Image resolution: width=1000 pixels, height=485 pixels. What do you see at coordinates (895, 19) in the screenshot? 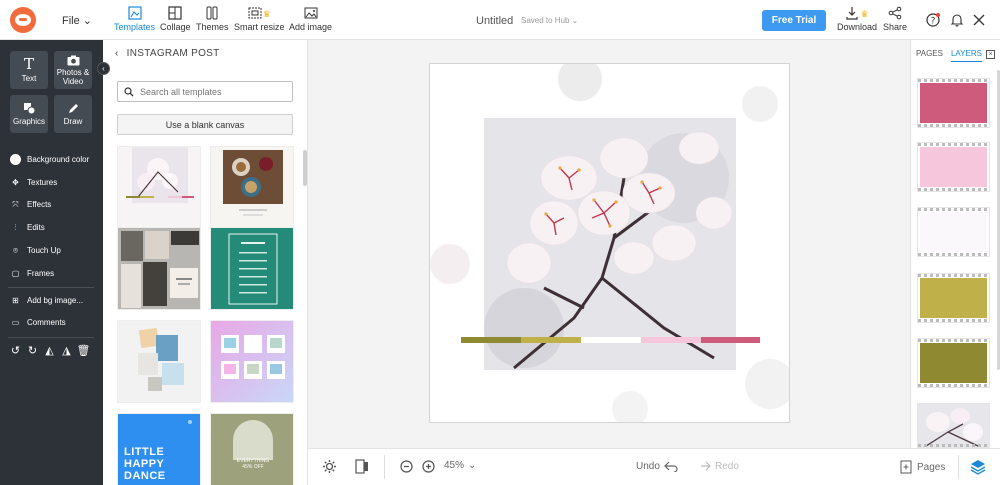
I see `share-button: Share` at bounding box center [895, 19].